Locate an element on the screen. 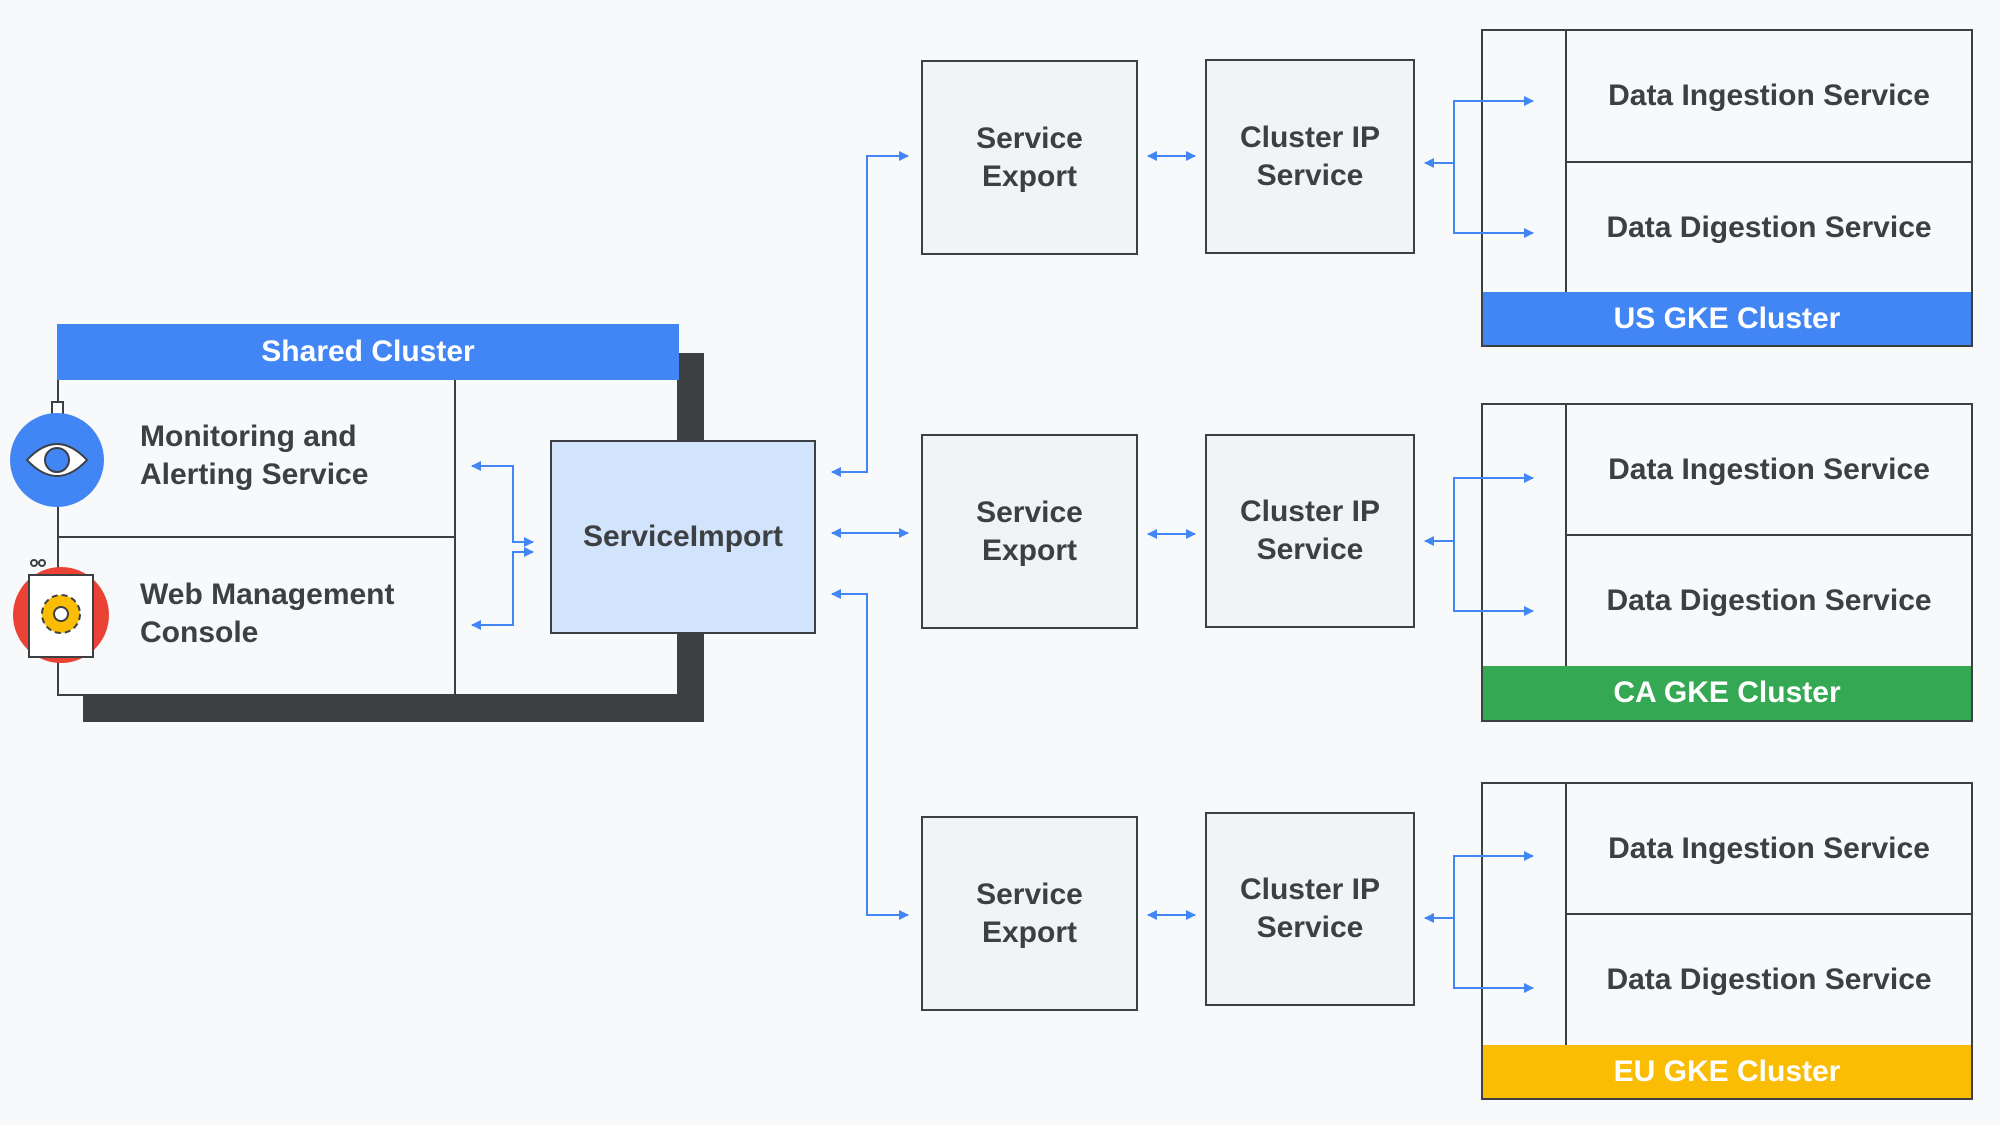 The height and width of the screenshot is (1125, 2000). eye-icon is located at coordinates (57, 454).